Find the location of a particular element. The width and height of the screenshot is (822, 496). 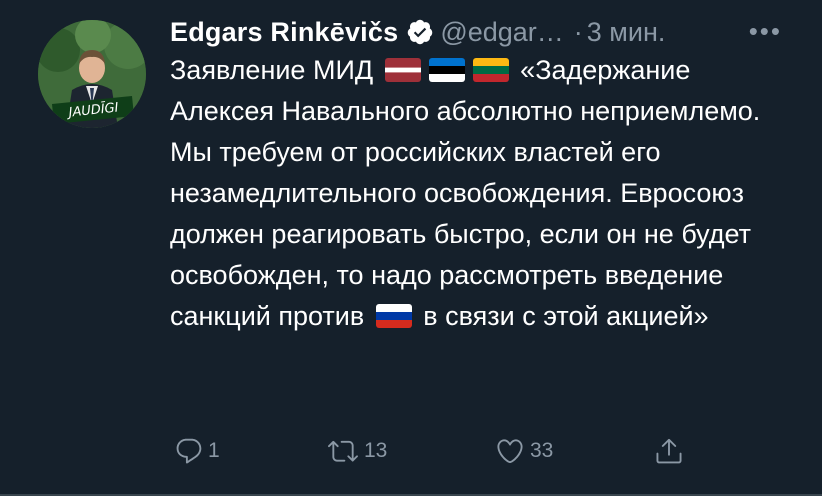

retweet-button: 13 is located at coordinates (354, 451).